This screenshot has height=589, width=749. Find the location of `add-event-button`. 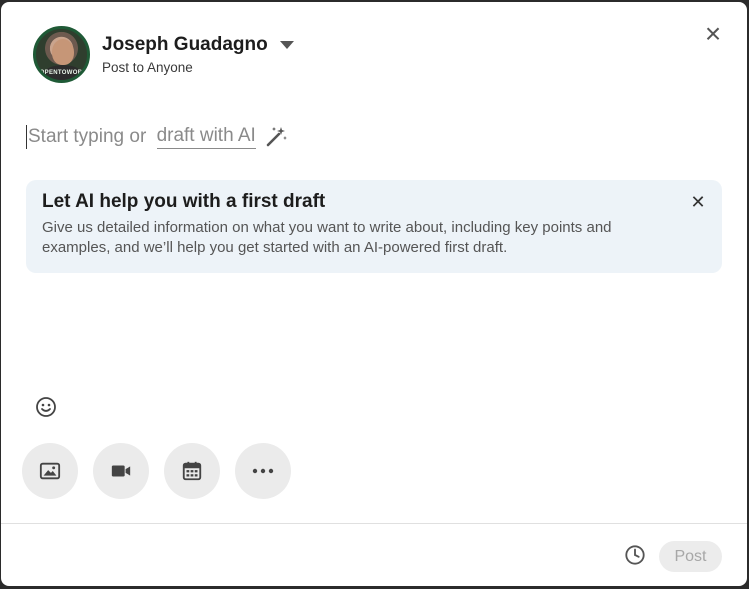

add-event-button is located at coordinates (192, 471).